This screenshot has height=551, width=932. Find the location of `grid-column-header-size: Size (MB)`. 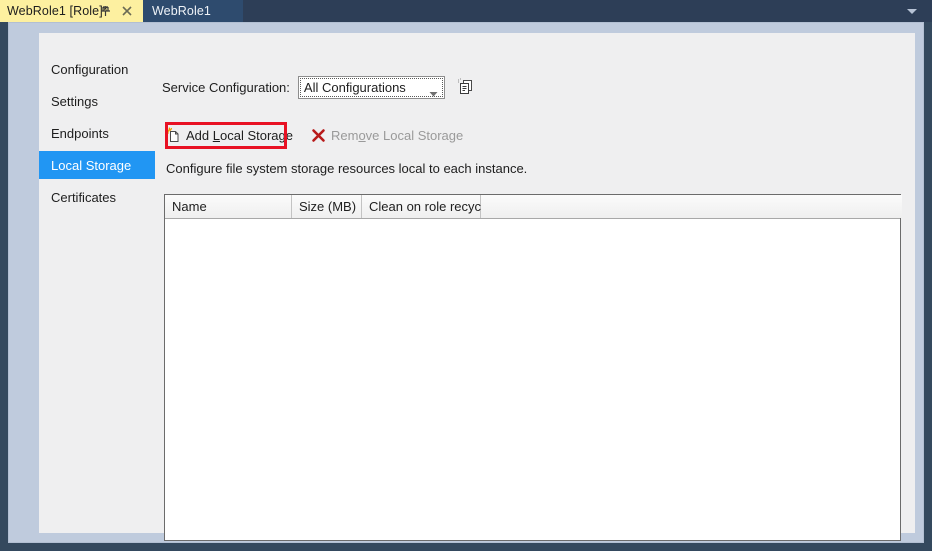

grid-column-header-size: Size (MB) is located at coordinates (327, 206).